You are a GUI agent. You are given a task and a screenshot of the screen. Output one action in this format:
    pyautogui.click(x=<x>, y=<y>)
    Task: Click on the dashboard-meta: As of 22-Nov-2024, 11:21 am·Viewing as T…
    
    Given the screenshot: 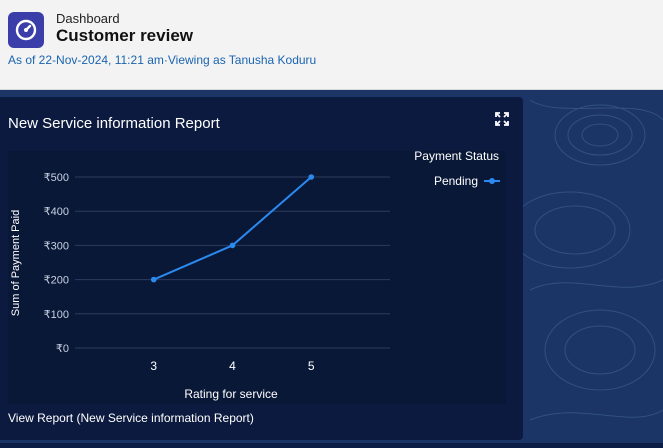 What is the action you would take?
    pyautogui.click(x=162, y=60)
    